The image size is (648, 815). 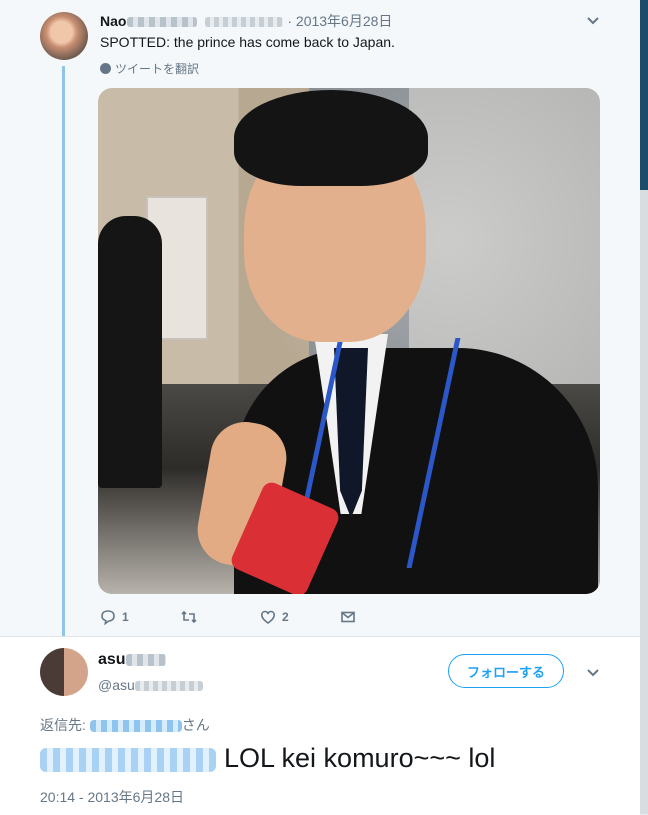 I want to click on envelope-icon, so click(x=348, y=617).